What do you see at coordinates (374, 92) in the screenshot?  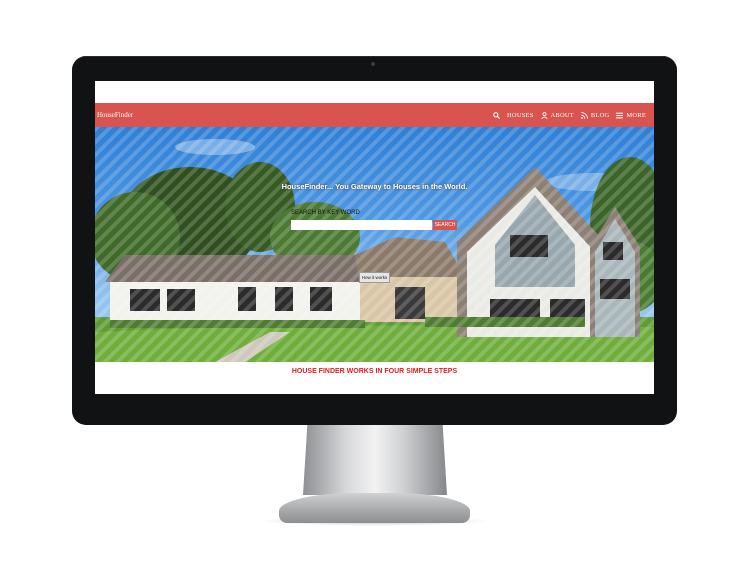 I see `top-strip` at bounding box center [374, 92].